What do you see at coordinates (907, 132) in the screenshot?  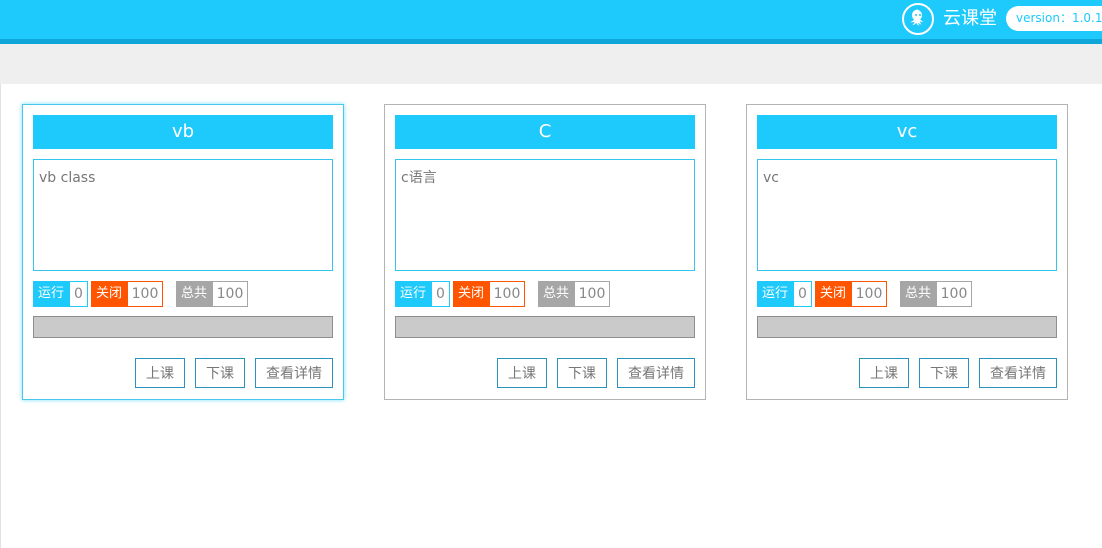 I see `course-title: vc` at bounding box center [907, 132].